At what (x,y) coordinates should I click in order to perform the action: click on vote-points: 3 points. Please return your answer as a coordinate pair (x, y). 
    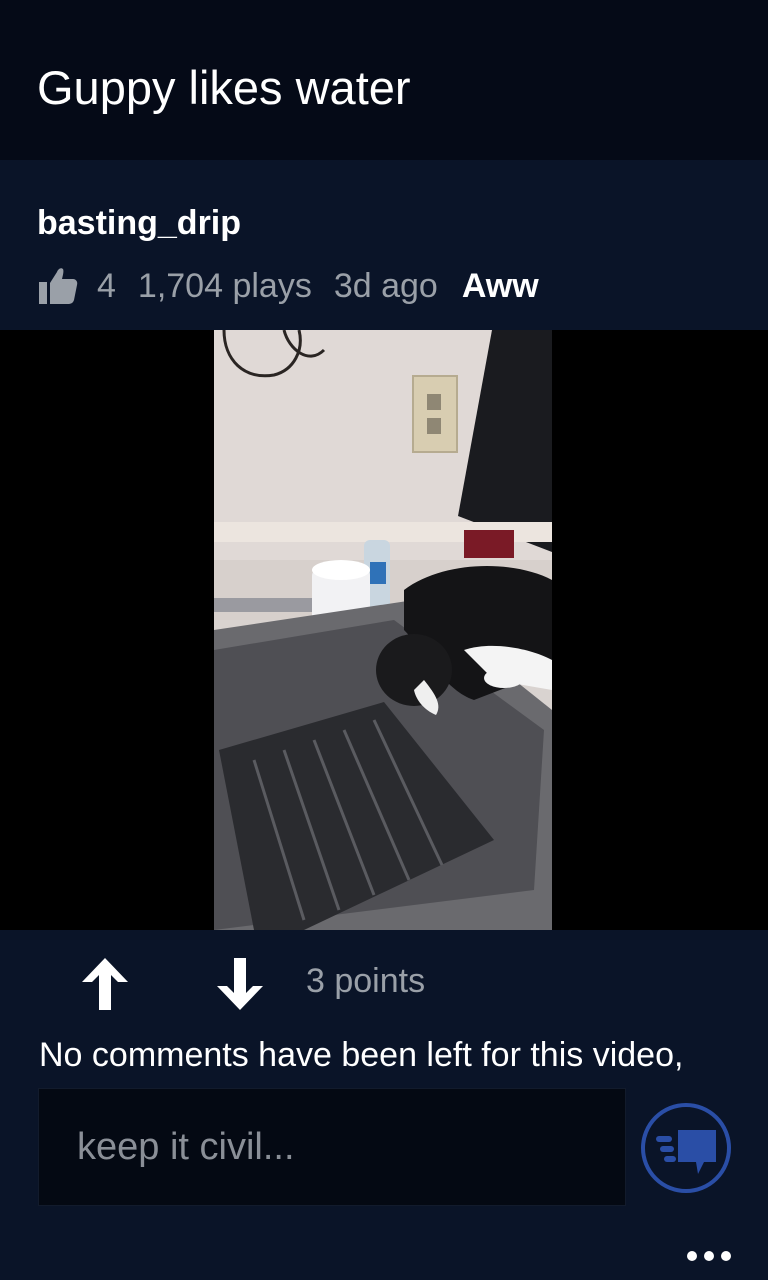
    Looking at the image, I should click on (366, 981).